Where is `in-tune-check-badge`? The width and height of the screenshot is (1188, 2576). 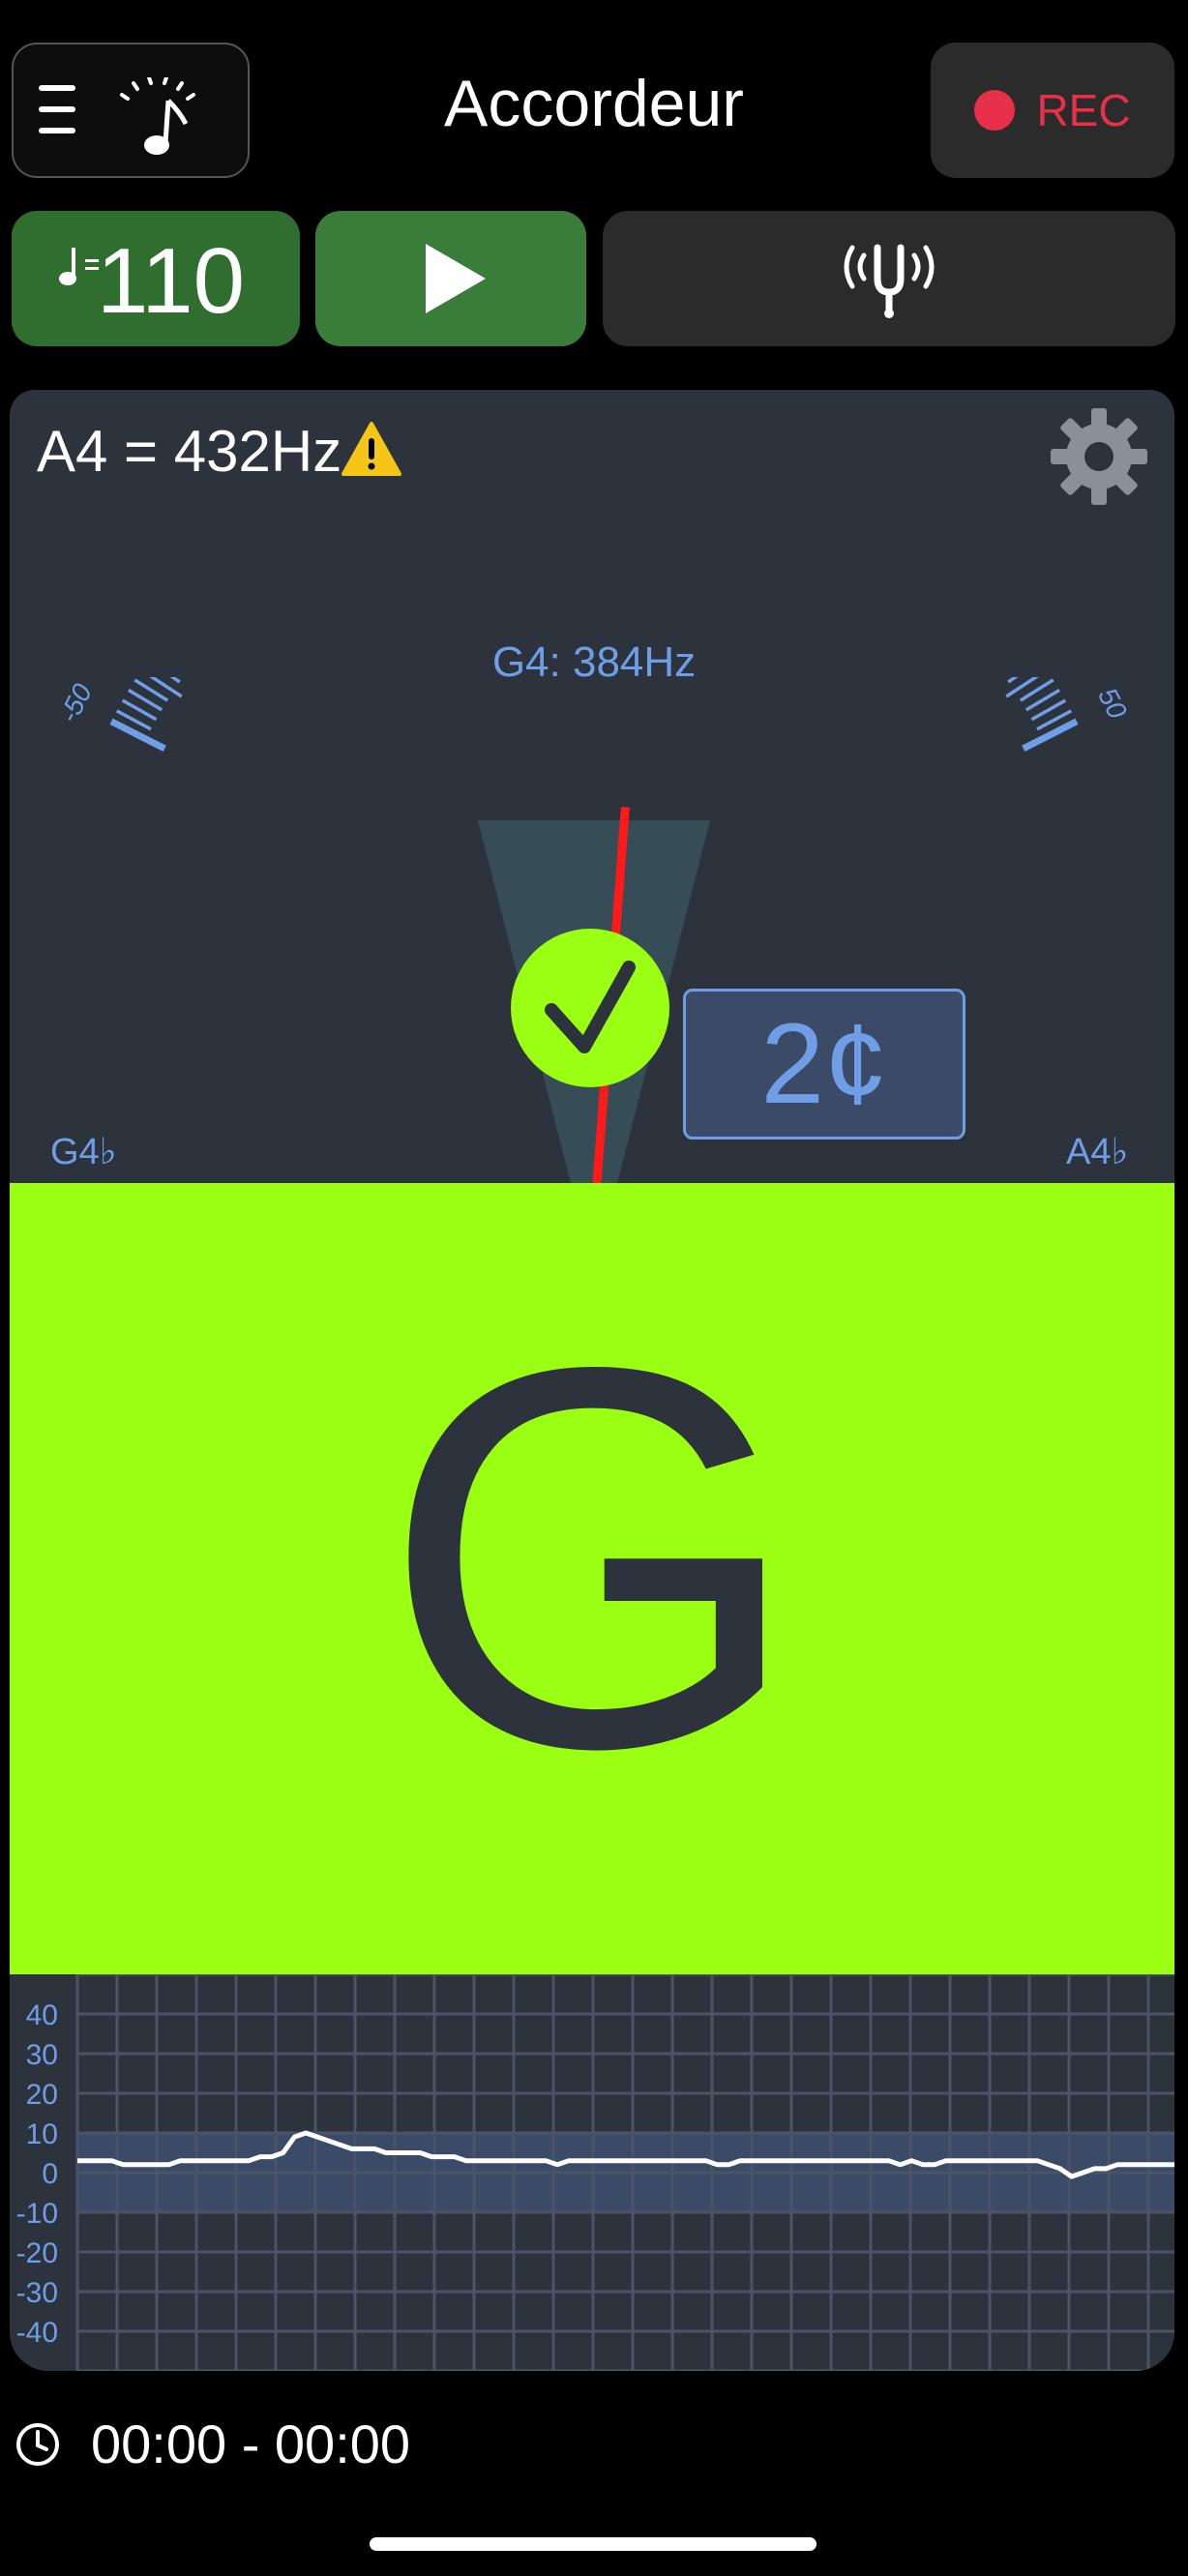
in-tune-check-badge is located at coordinates (590, 1008).